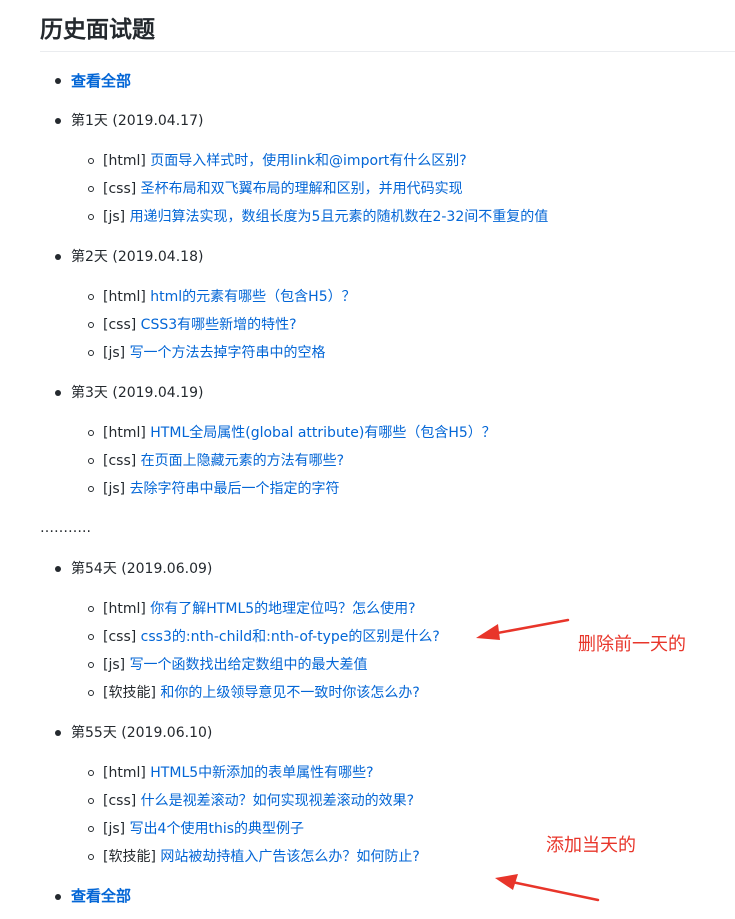 Image resolution: width=735 pixels, height=919 pixels. I want to click on question-link: HTML5中新添加的表单属性有哪些?, so click(261, 773).